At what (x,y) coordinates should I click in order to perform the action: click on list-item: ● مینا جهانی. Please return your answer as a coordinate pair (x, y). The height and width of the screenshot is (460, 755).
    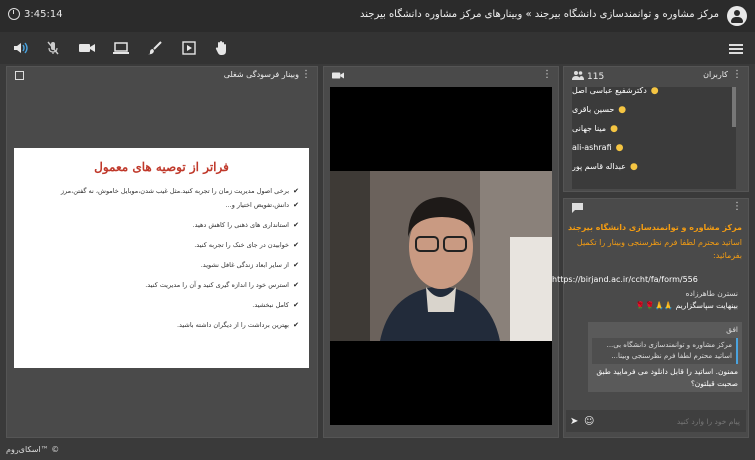
    Looking at the image, I should click on (654, 128).